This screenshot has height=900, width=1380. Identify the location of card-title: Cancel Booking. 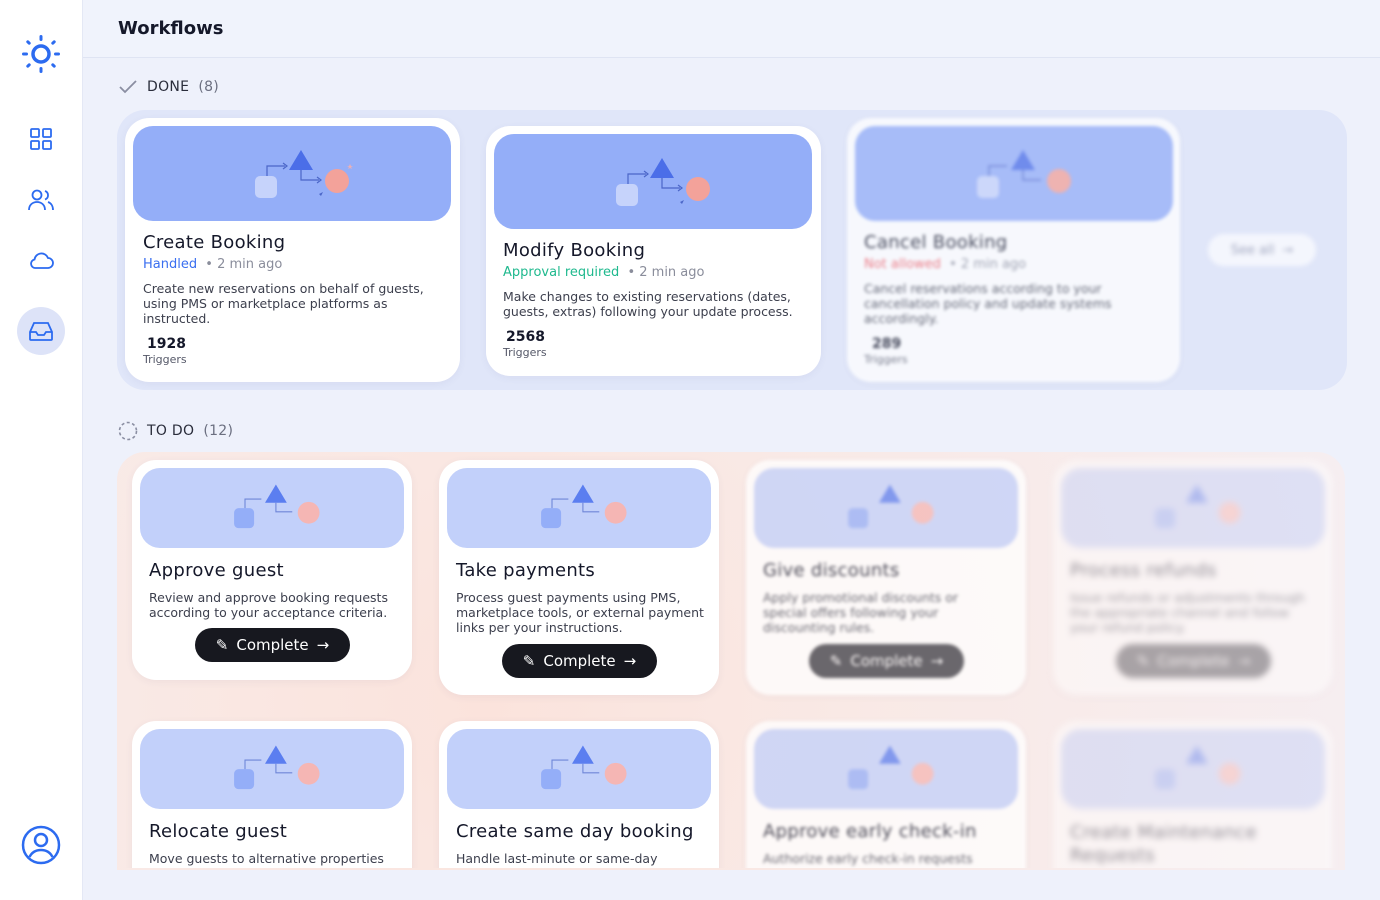
(936, 242).